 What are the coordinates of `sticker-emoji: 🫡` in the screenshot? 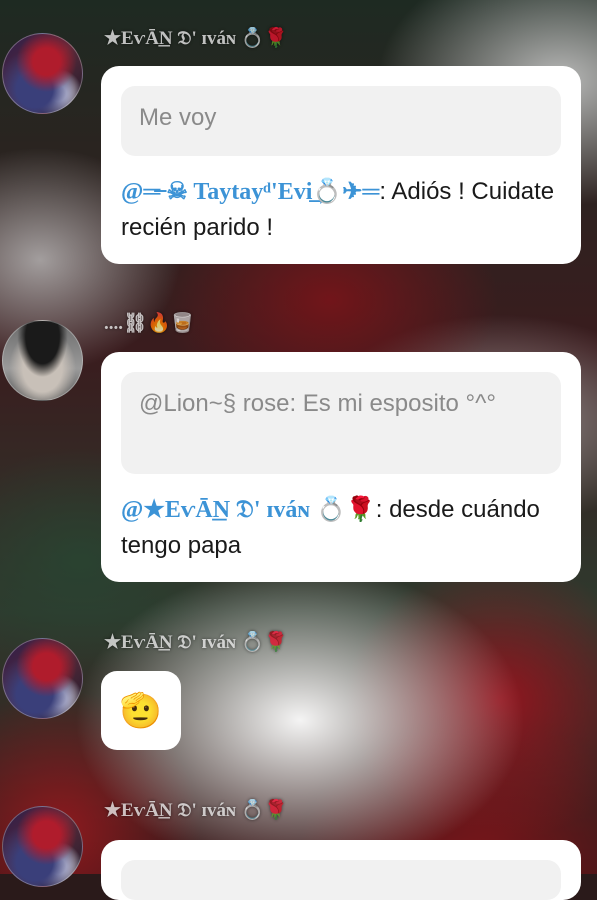 It's located at (141, 710).